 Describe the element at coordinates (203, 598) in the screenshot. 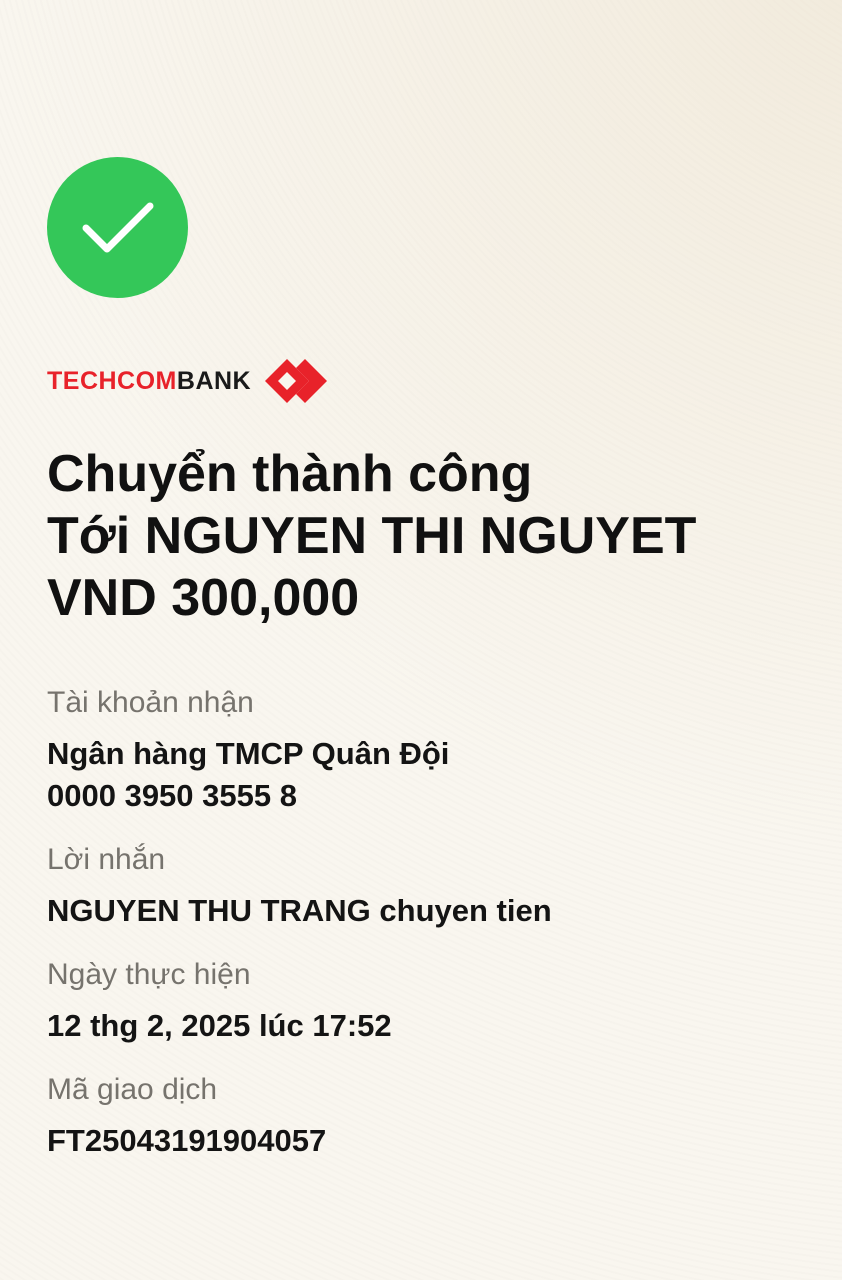

I see `transfer-amount: VND 300,000` at that location.